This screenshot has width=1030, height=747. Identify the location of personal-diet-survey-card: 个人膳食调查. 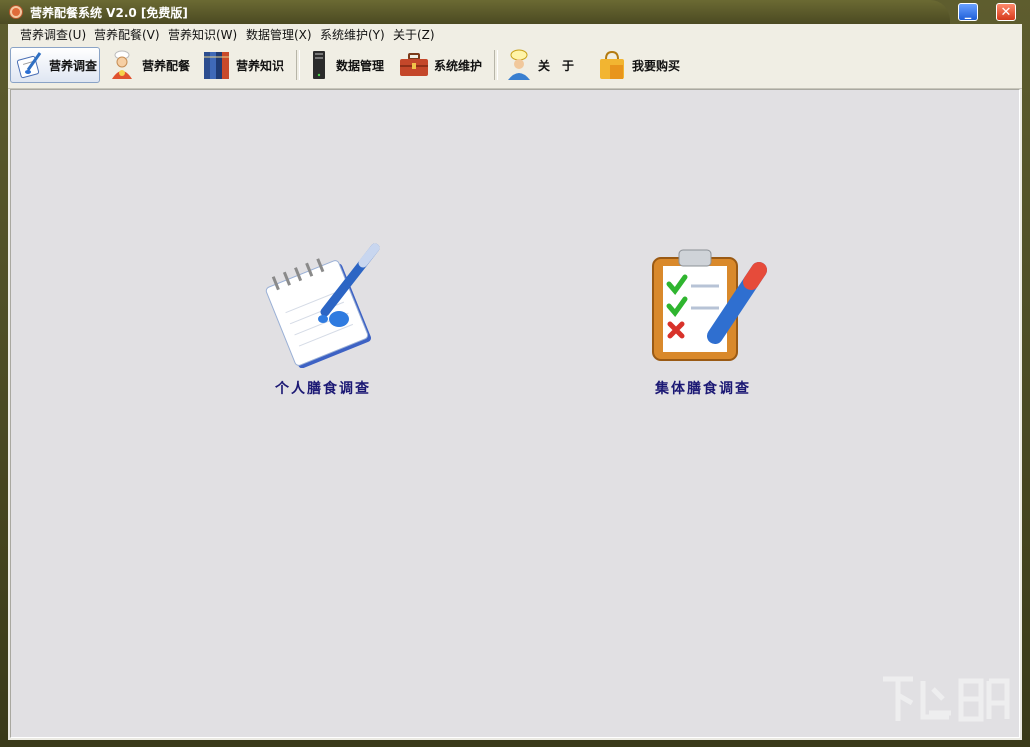
(323, 319).